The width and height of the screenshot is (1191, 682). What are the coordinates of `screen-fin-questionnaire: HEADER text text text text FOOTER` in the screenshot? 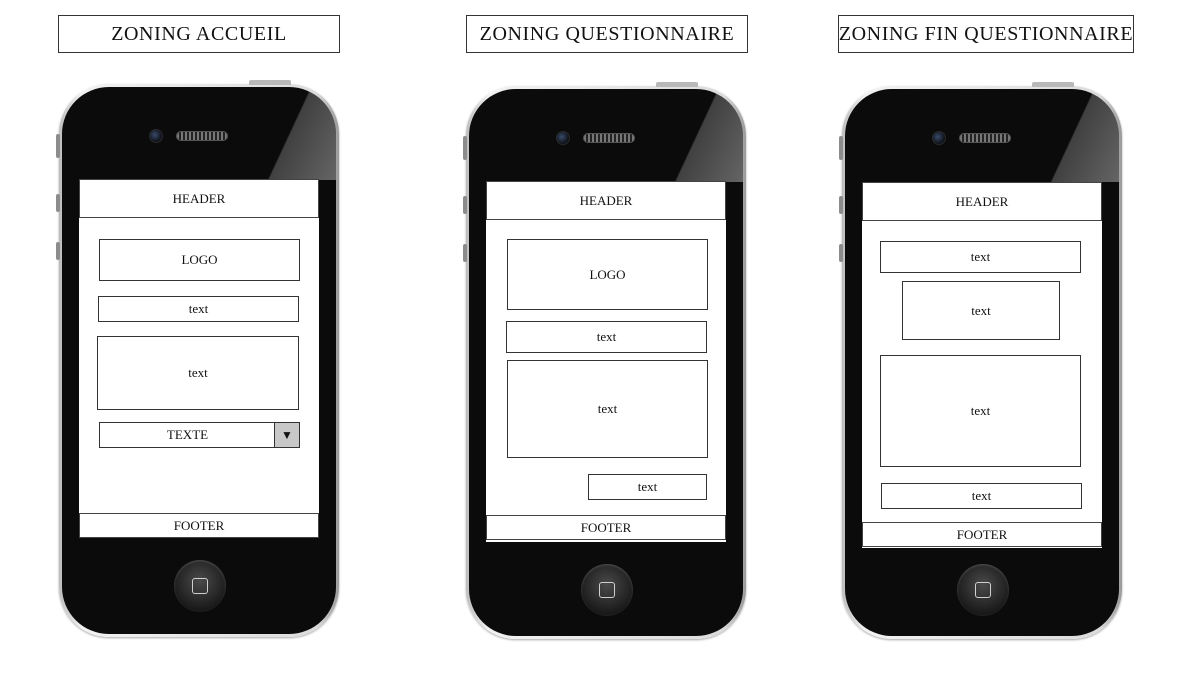 It's located at (982, 365).